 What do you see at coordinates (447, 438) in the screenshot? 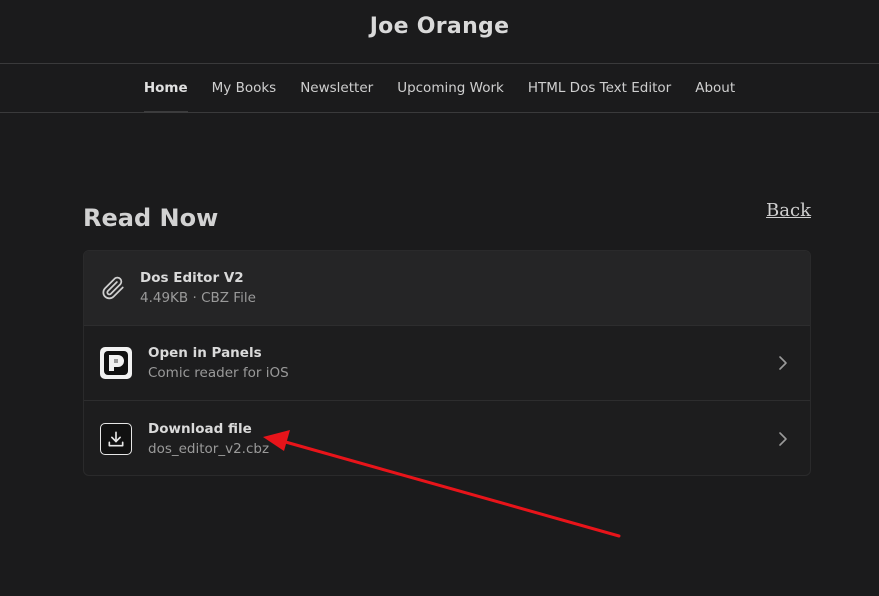
I see `download-file-row: Download file dos_editor_v2.cbz` at bounding box center [447, 438].